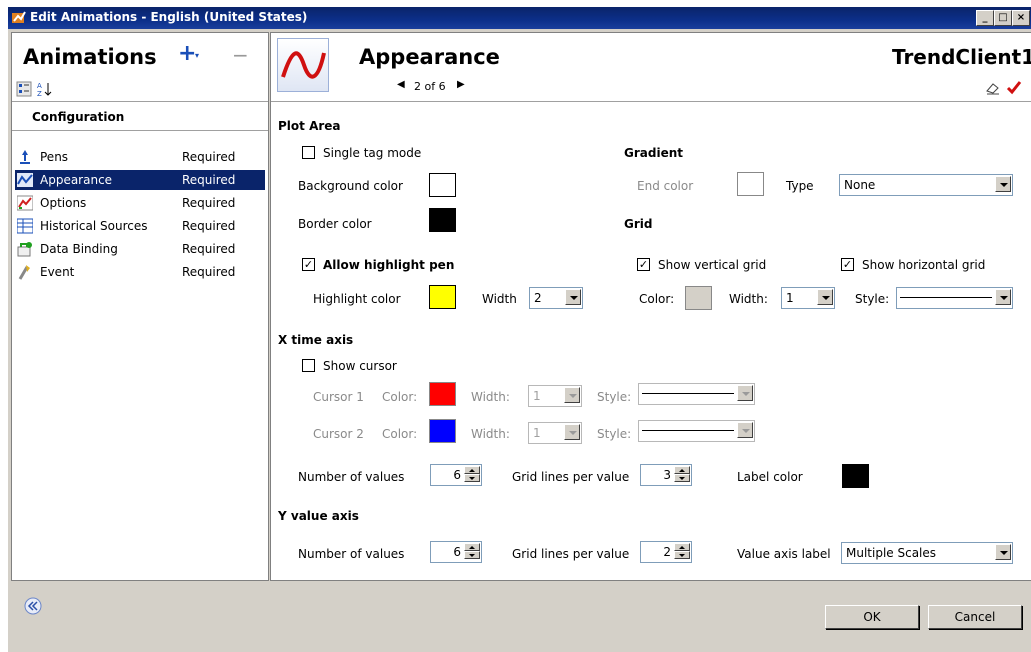  Describe the element at coordinates (400, 397) in the screenshot. I see `cursor1-color-label: Color:` at that location.